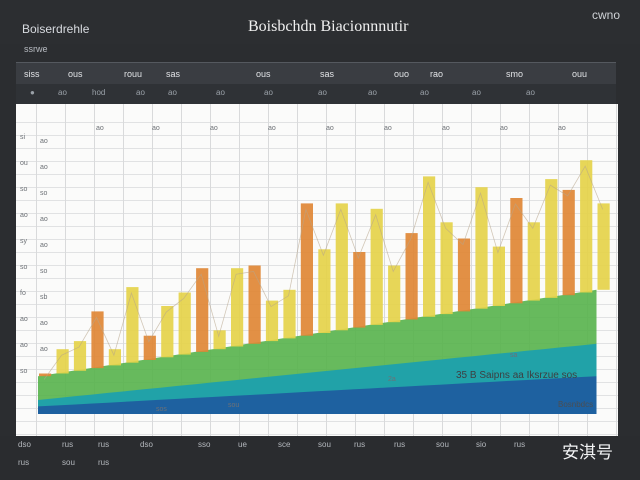  Describe the element at coordinates (133, 74) in the screenshot. I see `toolbar-item: rouu` at that location.